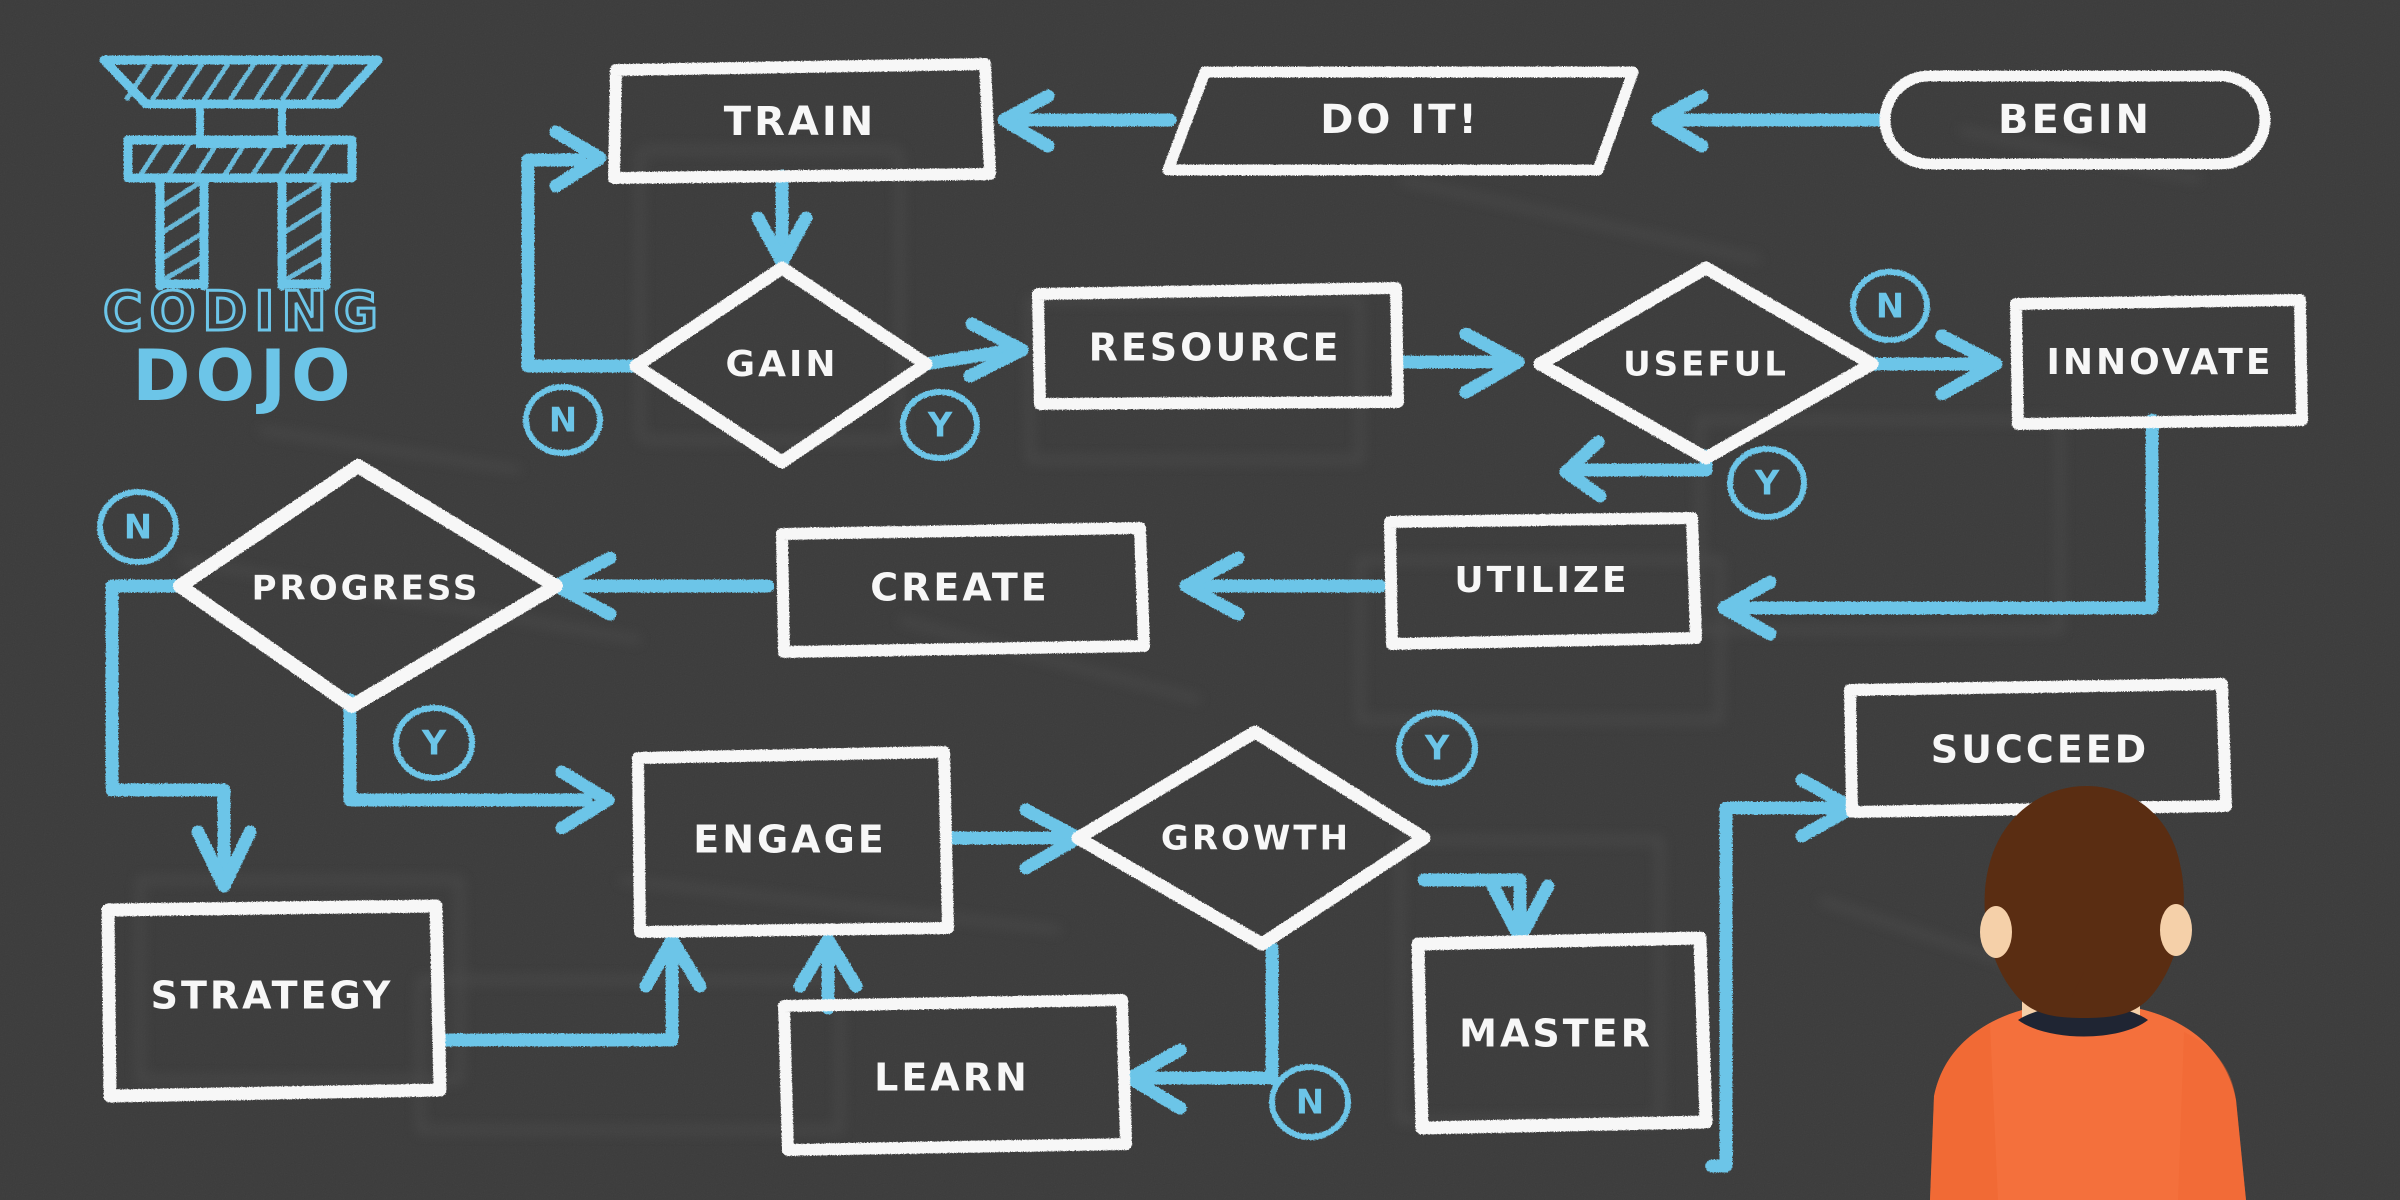 This screenshot has width=2400, height=1200. What do you see at coordinates (1706, 365) in the screenshot?
I see `node-useful-label: USEFUL` at bounding box center [1706, 365].